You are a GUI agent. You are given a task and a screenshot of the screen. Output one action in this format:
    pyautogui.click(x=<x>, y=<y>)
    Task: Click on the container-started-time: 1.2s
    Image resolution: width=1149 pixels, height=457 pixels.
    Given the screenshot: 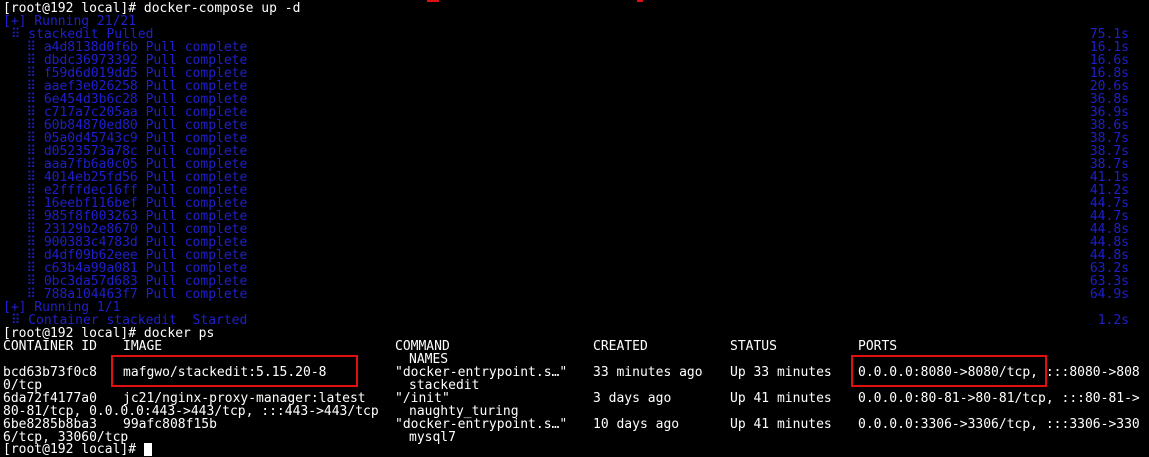 What is the action you would take?
    pyautogui.click(x=1113, y=320)
    